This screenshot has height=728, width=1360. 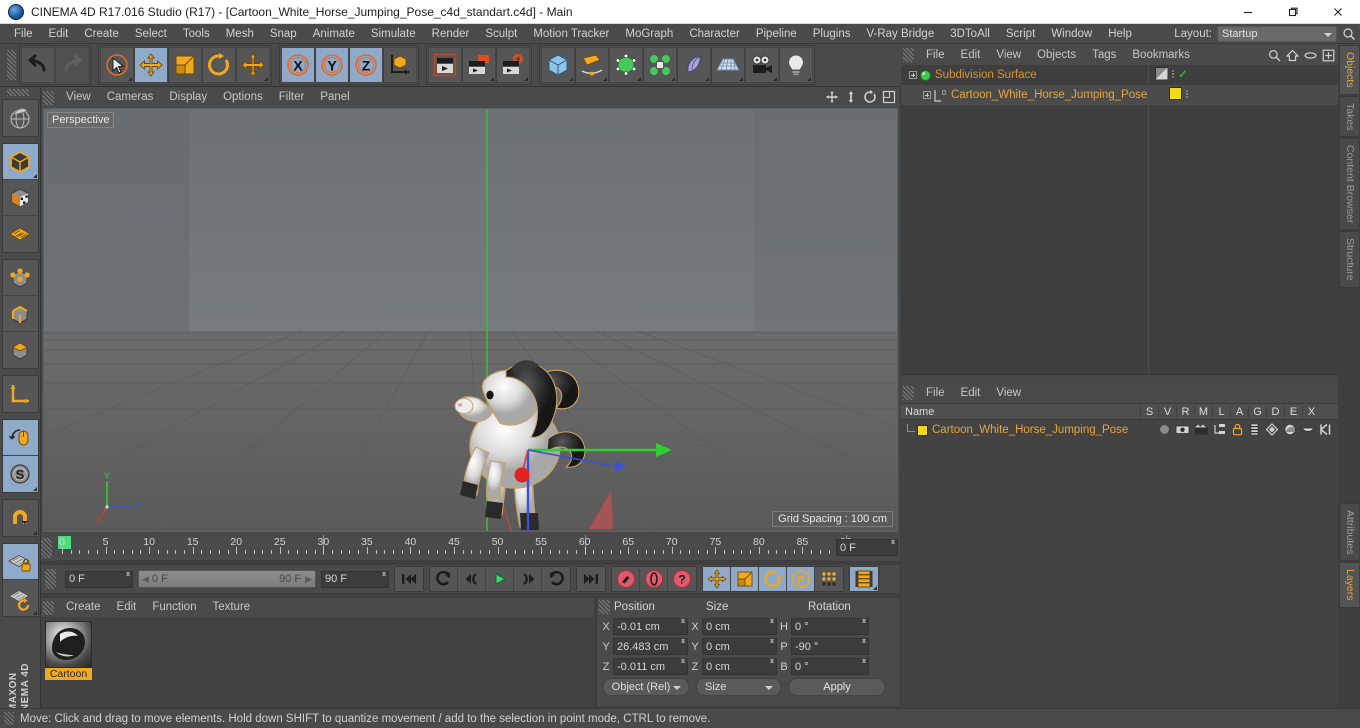 I want to click on om-menu-tags: Tags, so click(x=1104, y=55).